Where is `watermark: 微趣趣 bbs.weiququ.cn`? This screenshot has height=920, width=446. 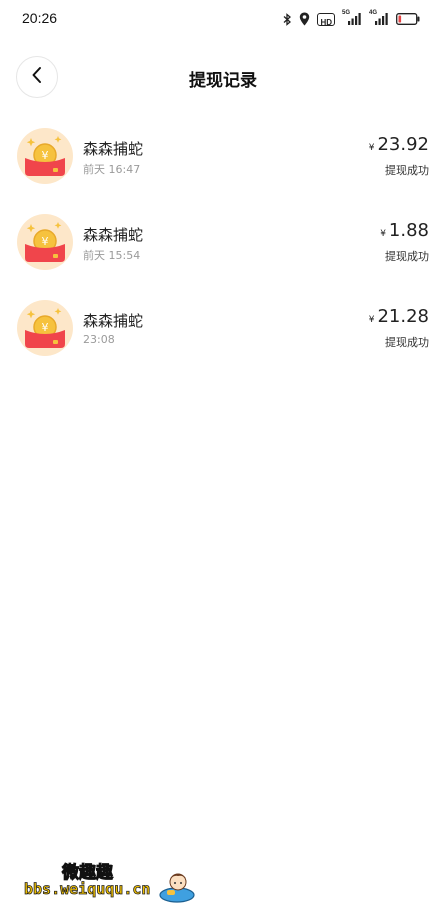 watermark: 微趣趣 bbs.weiququ.cn is located at coordinates (114, 882).